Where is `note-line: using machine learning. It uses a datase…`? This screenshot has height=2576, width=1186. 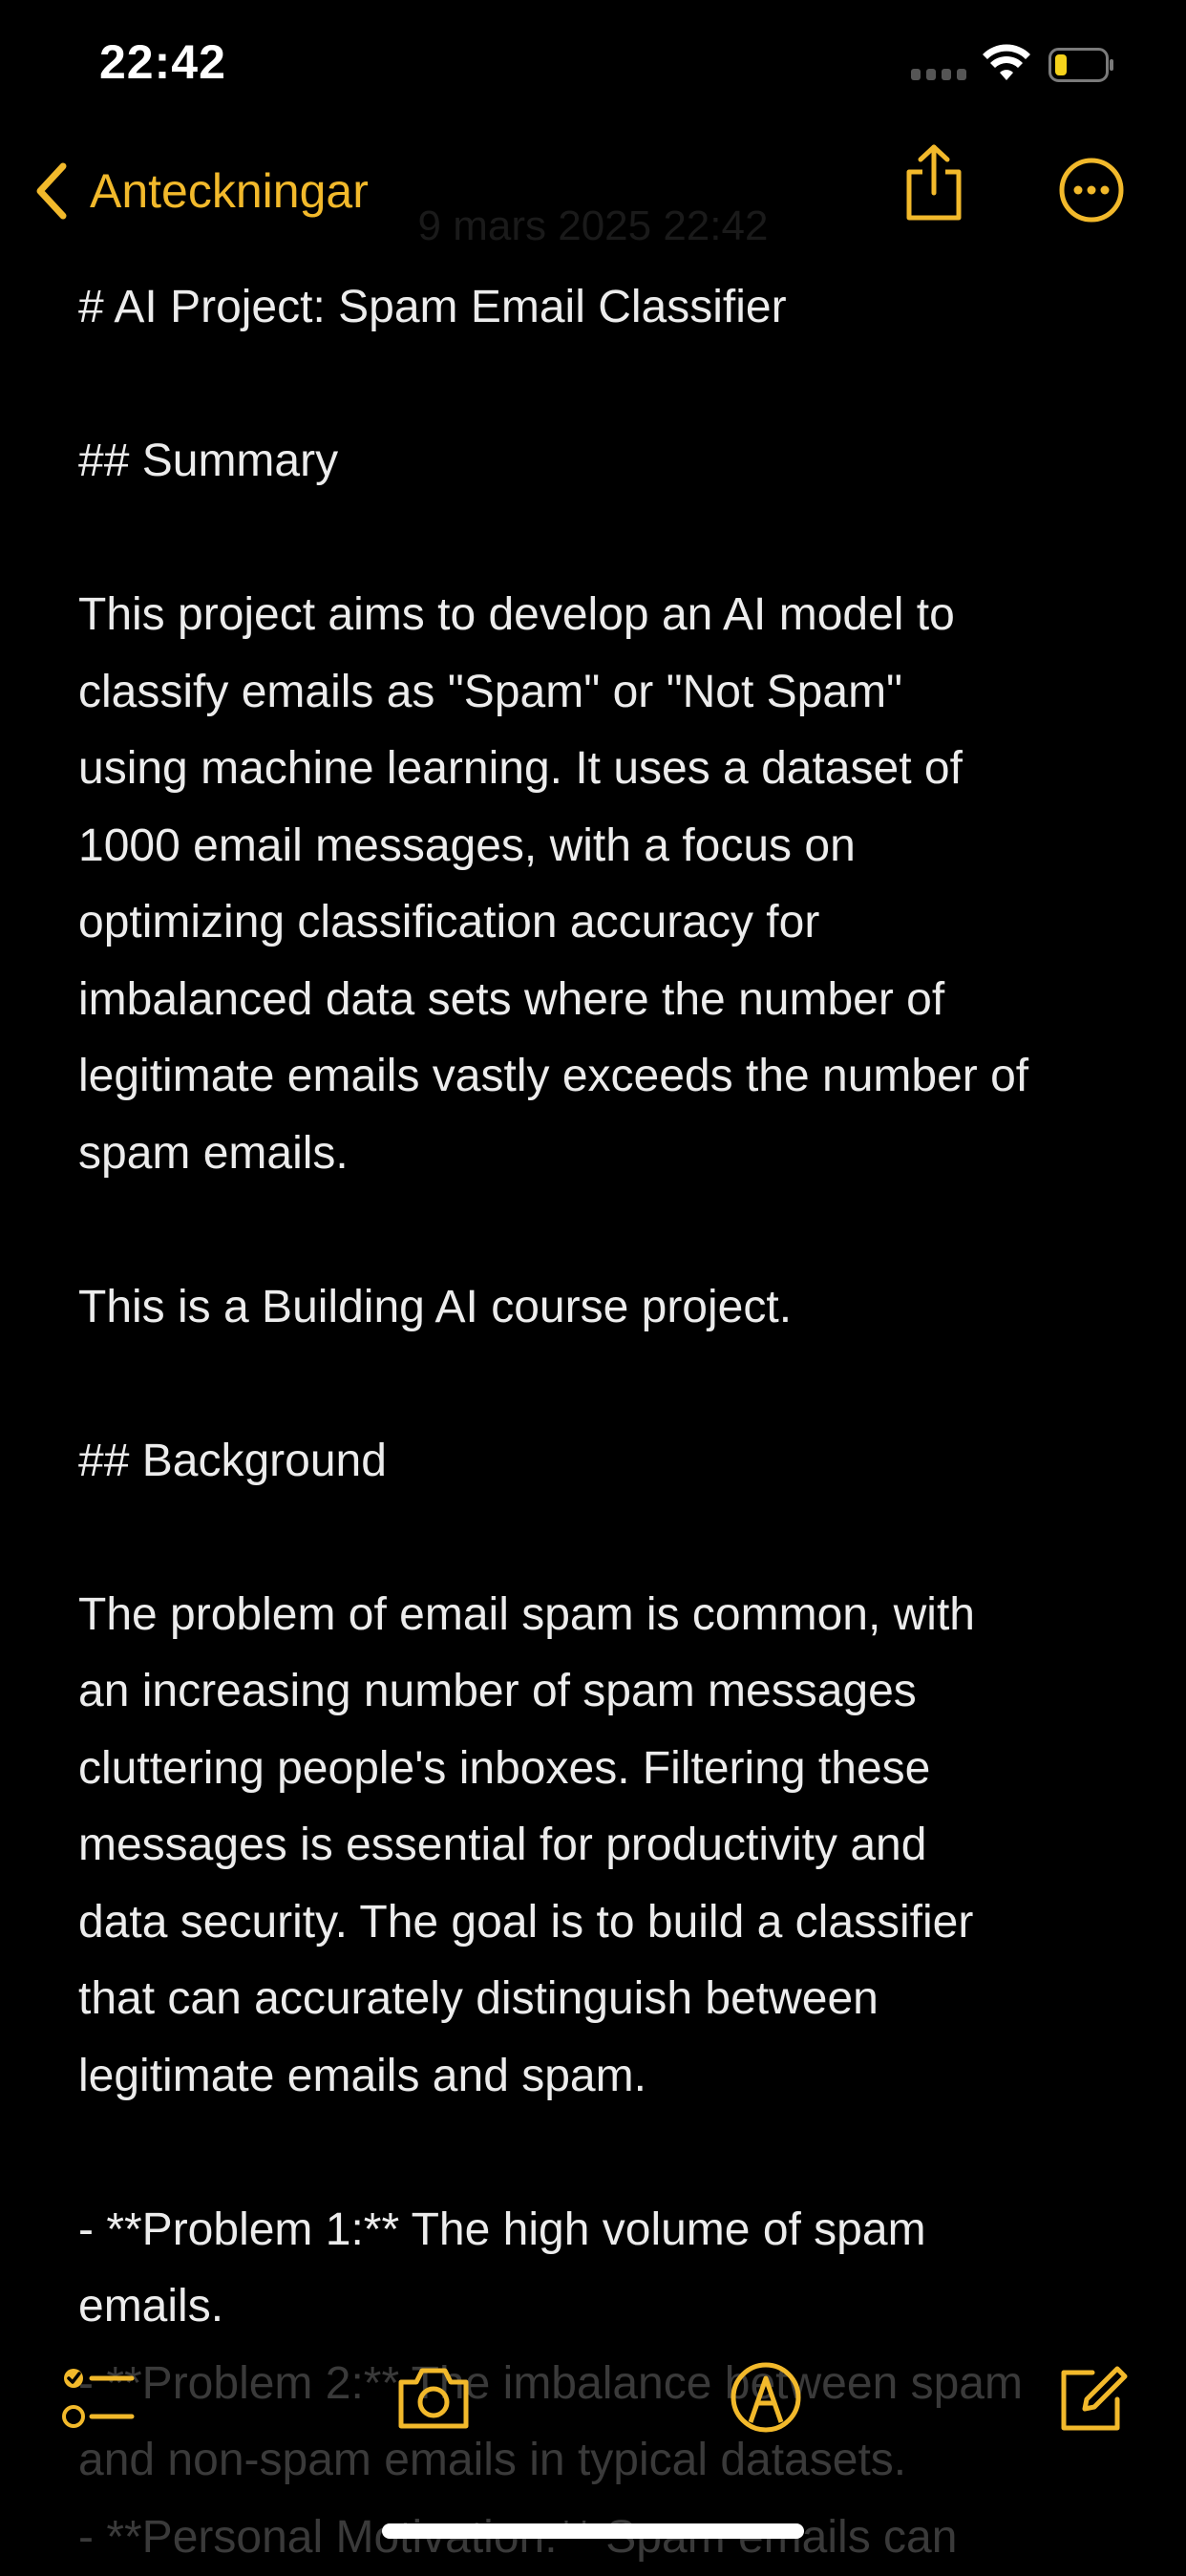
note-line: using machine learning. It uses a datase… is located at coordinates (603, 769).